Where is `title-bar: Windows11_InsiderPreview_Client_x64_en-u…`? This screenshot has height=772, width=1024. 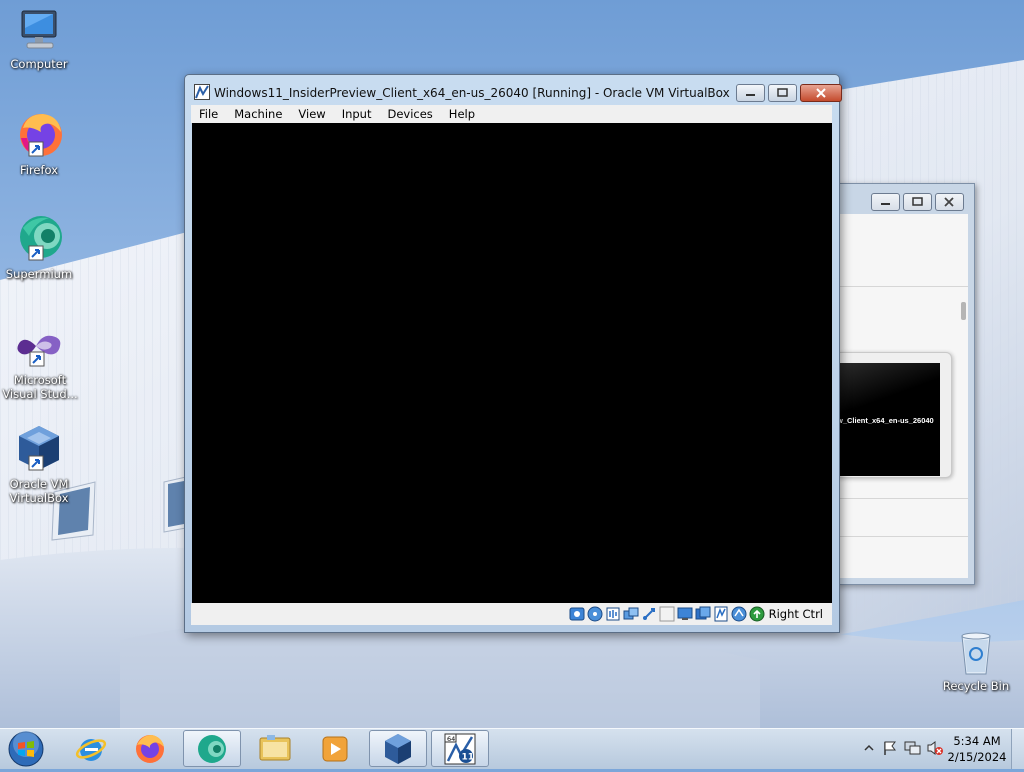 title-bar: Windows11_InsiderPreview_Client_x64_en-u… is located at coordinates (513, 90).